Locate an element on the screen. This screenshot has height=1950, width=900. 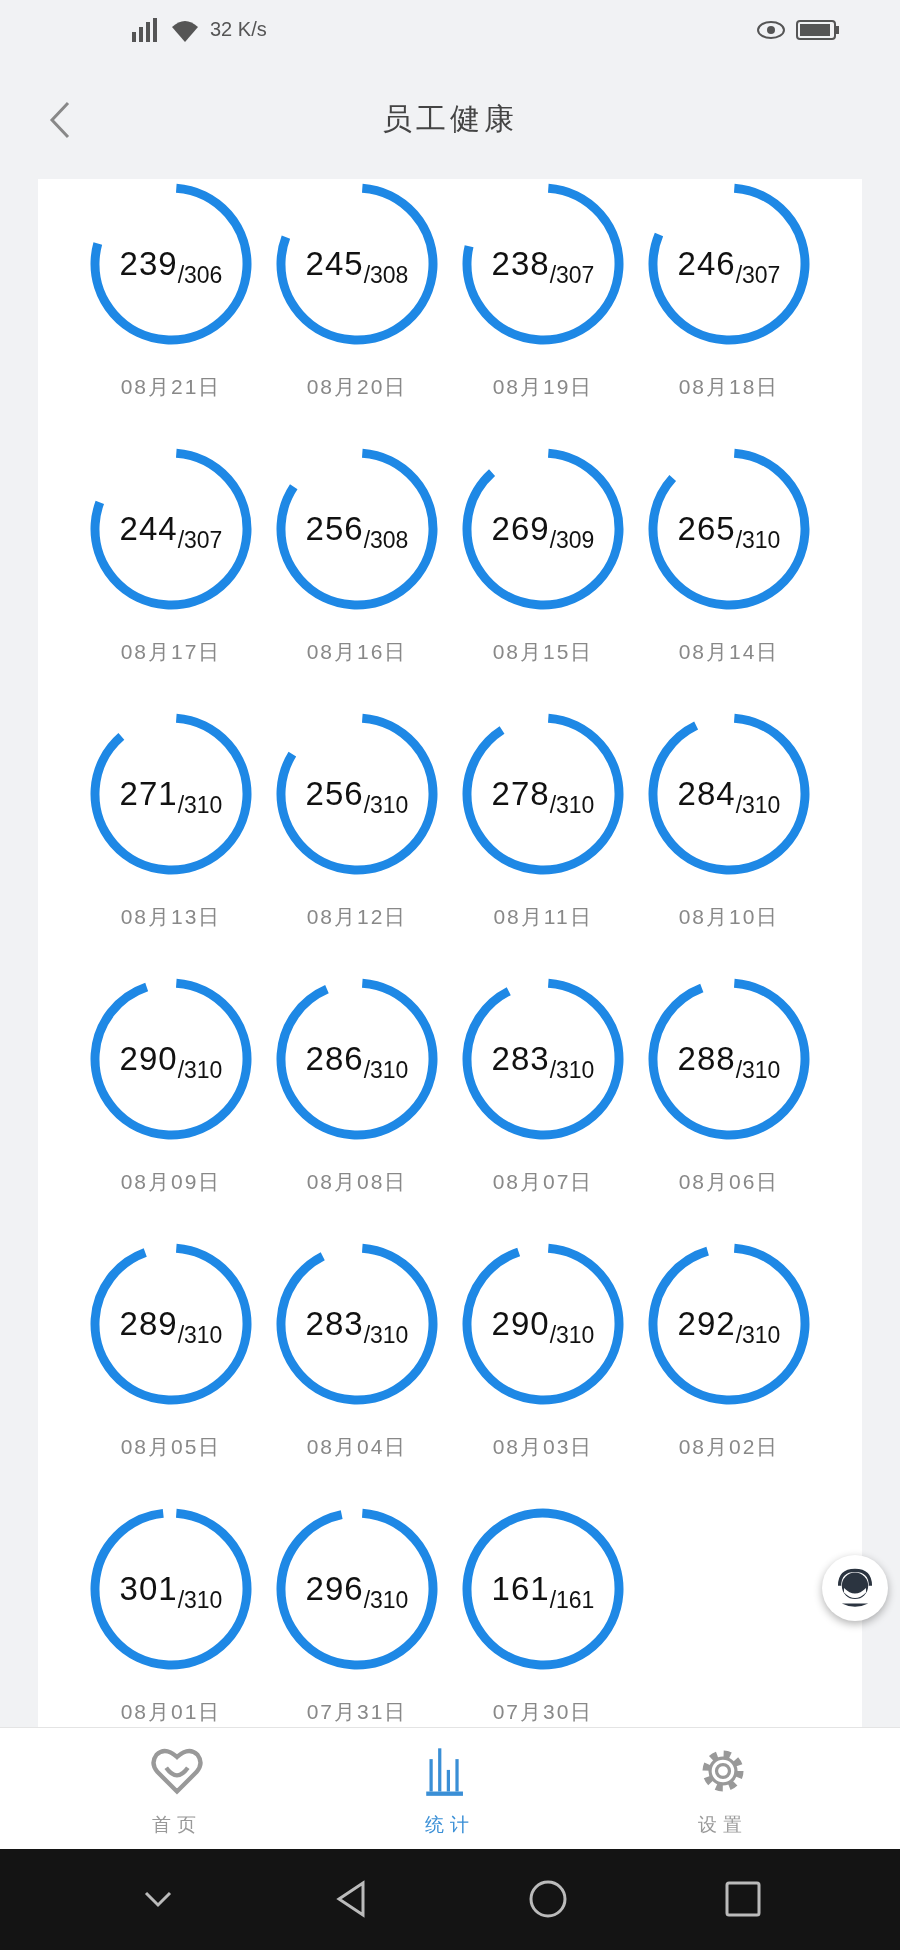
tab-item: 统计 is located at coordinates (450, 1788).